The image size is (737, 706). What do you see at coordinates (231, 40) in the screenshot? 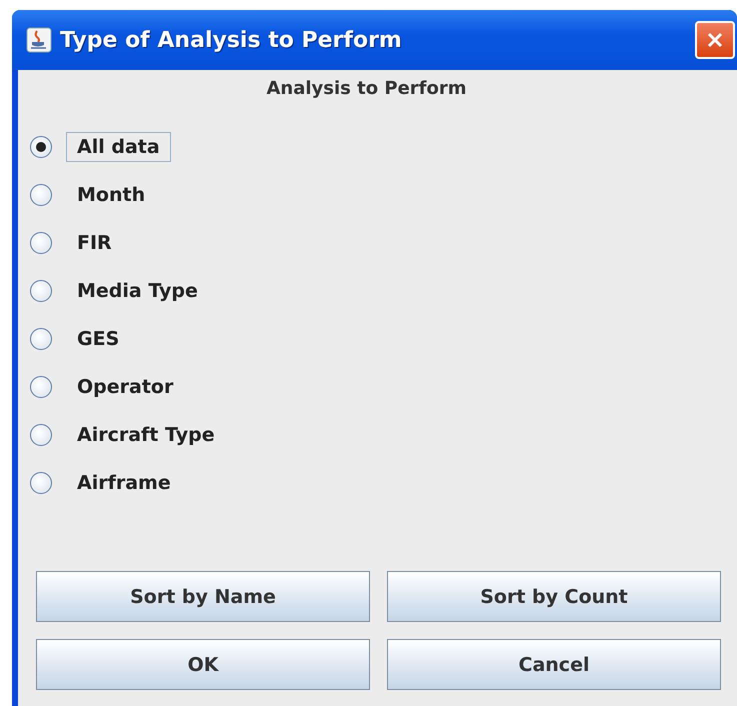
I see `window-title: Type of Analysis to Perform` at bounding box center [231, 40].